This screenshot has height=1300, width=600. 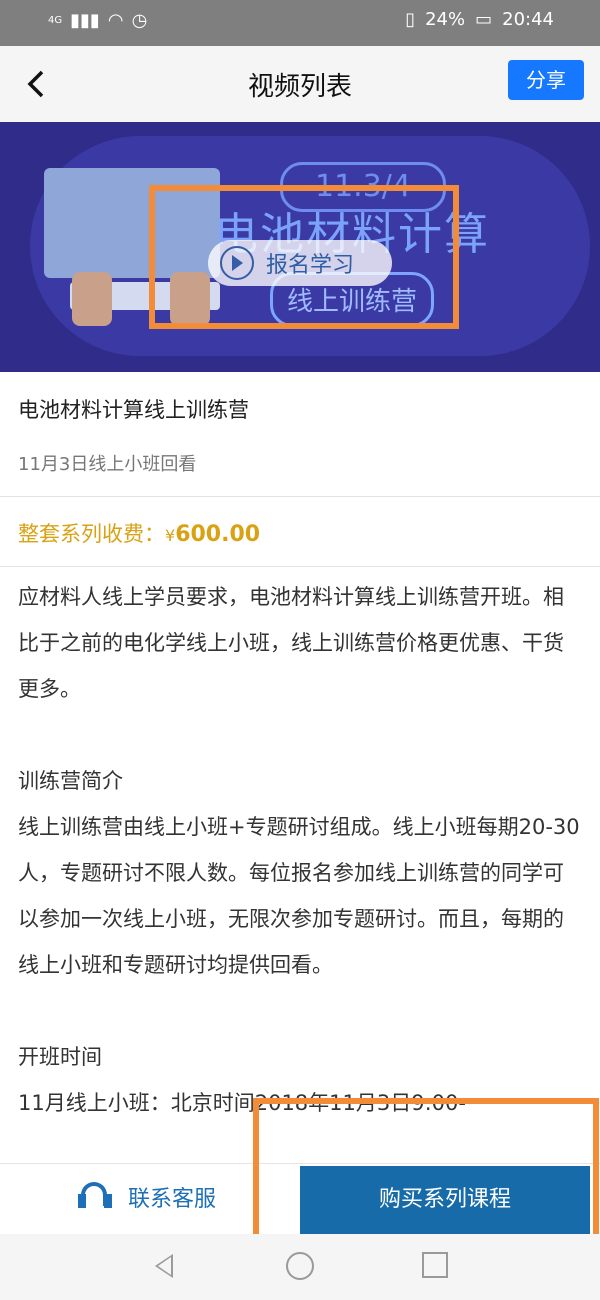 What do you see at coordinates (60, 1057) in the screenshot?
I see `section-title: 开班时间` at bounding box center [60, 1057].